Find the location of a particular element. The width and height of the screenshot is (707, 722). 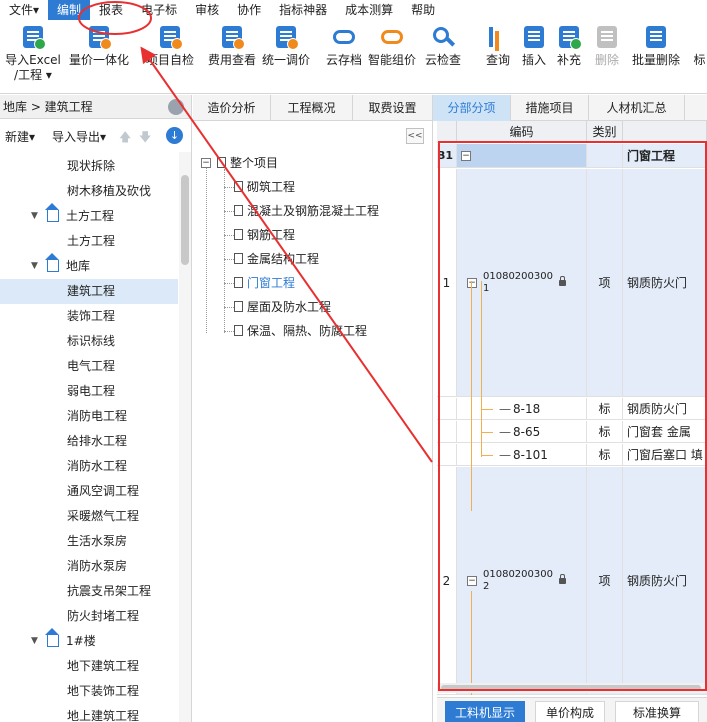

table-row: —8-18 标 钢质防火门 is located at coordinates (572, 409).